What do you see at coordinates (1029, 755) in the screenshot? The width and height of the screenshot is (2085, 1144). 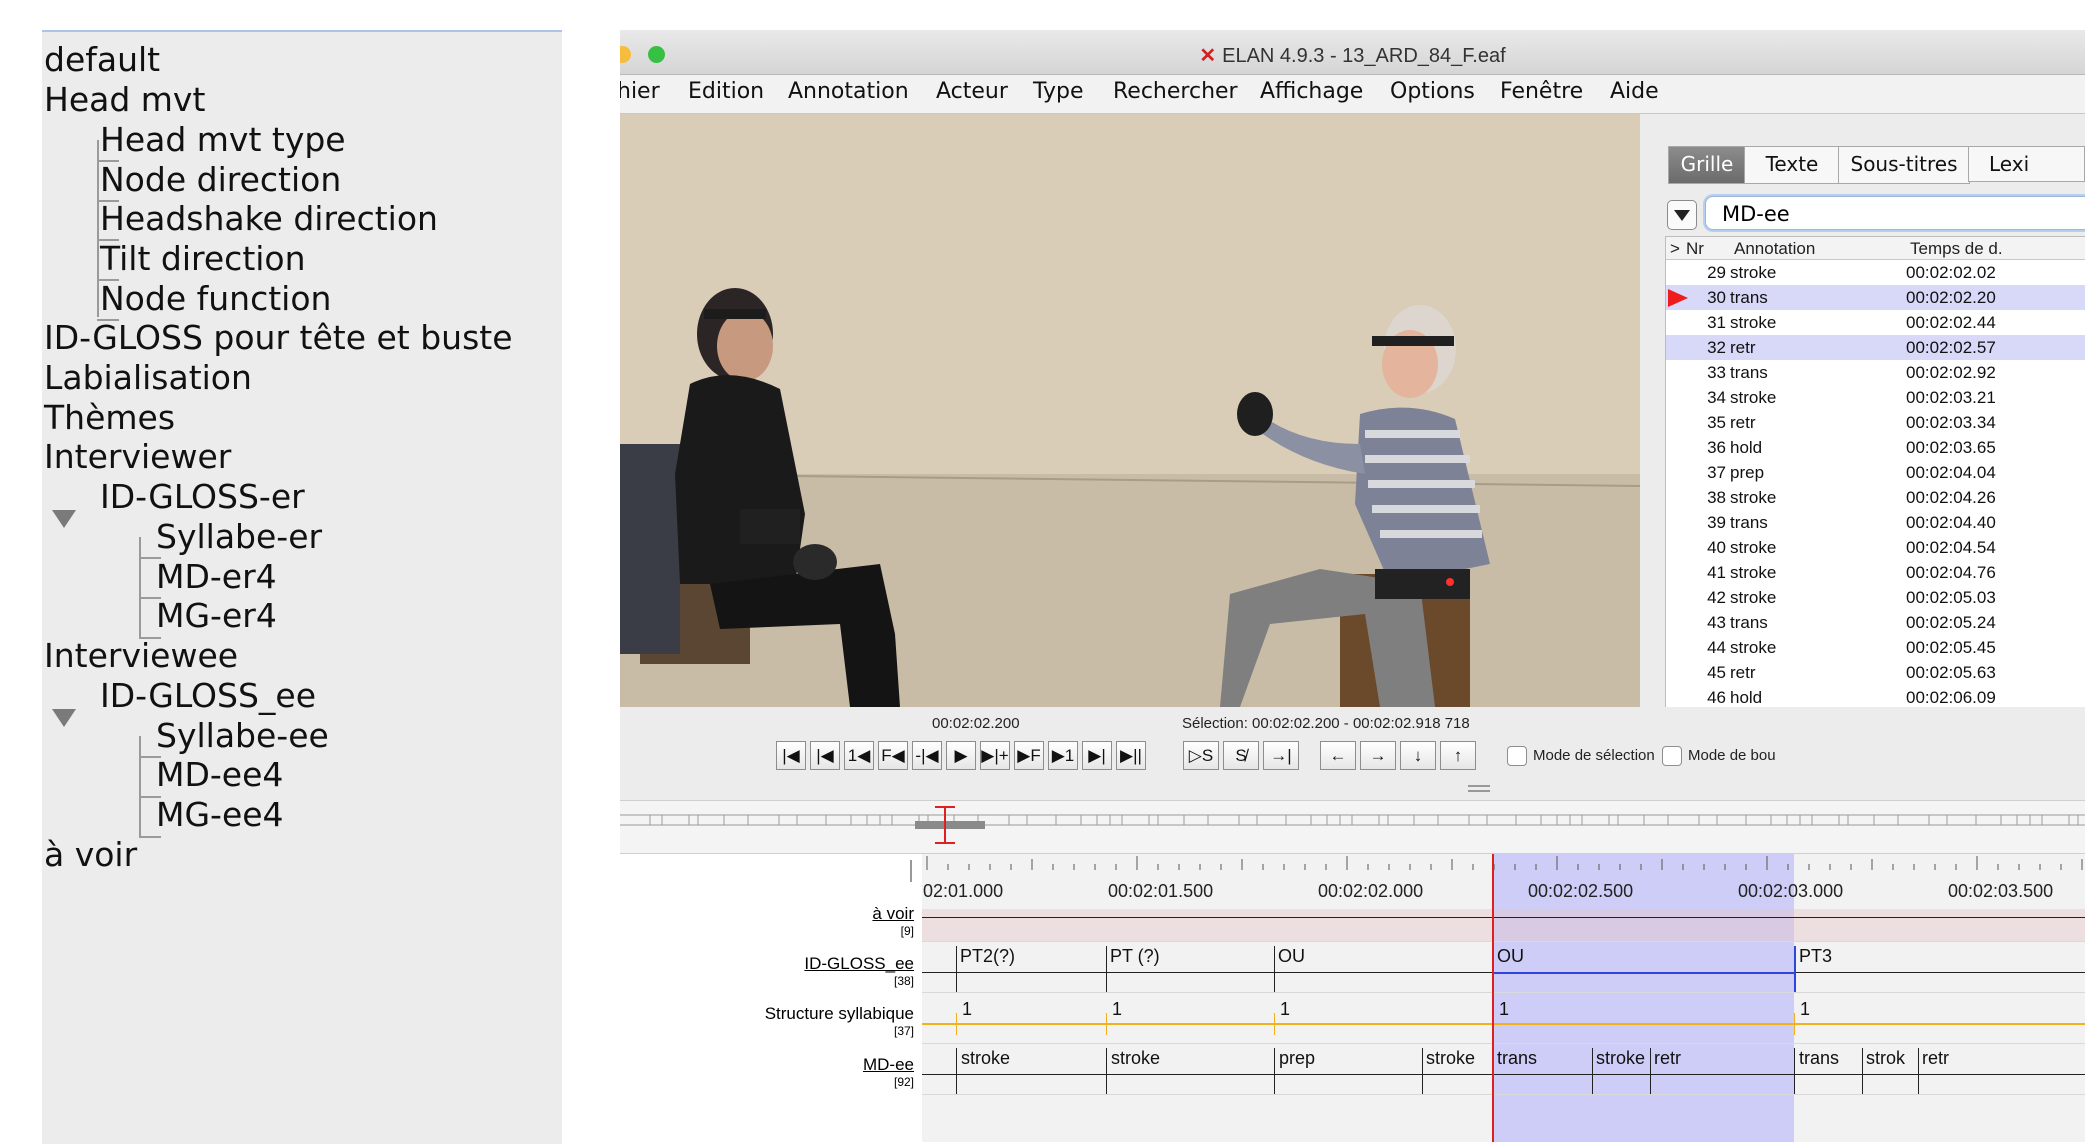 I see `next-frame-button: ▶F` at bounding box center [1029, 755].